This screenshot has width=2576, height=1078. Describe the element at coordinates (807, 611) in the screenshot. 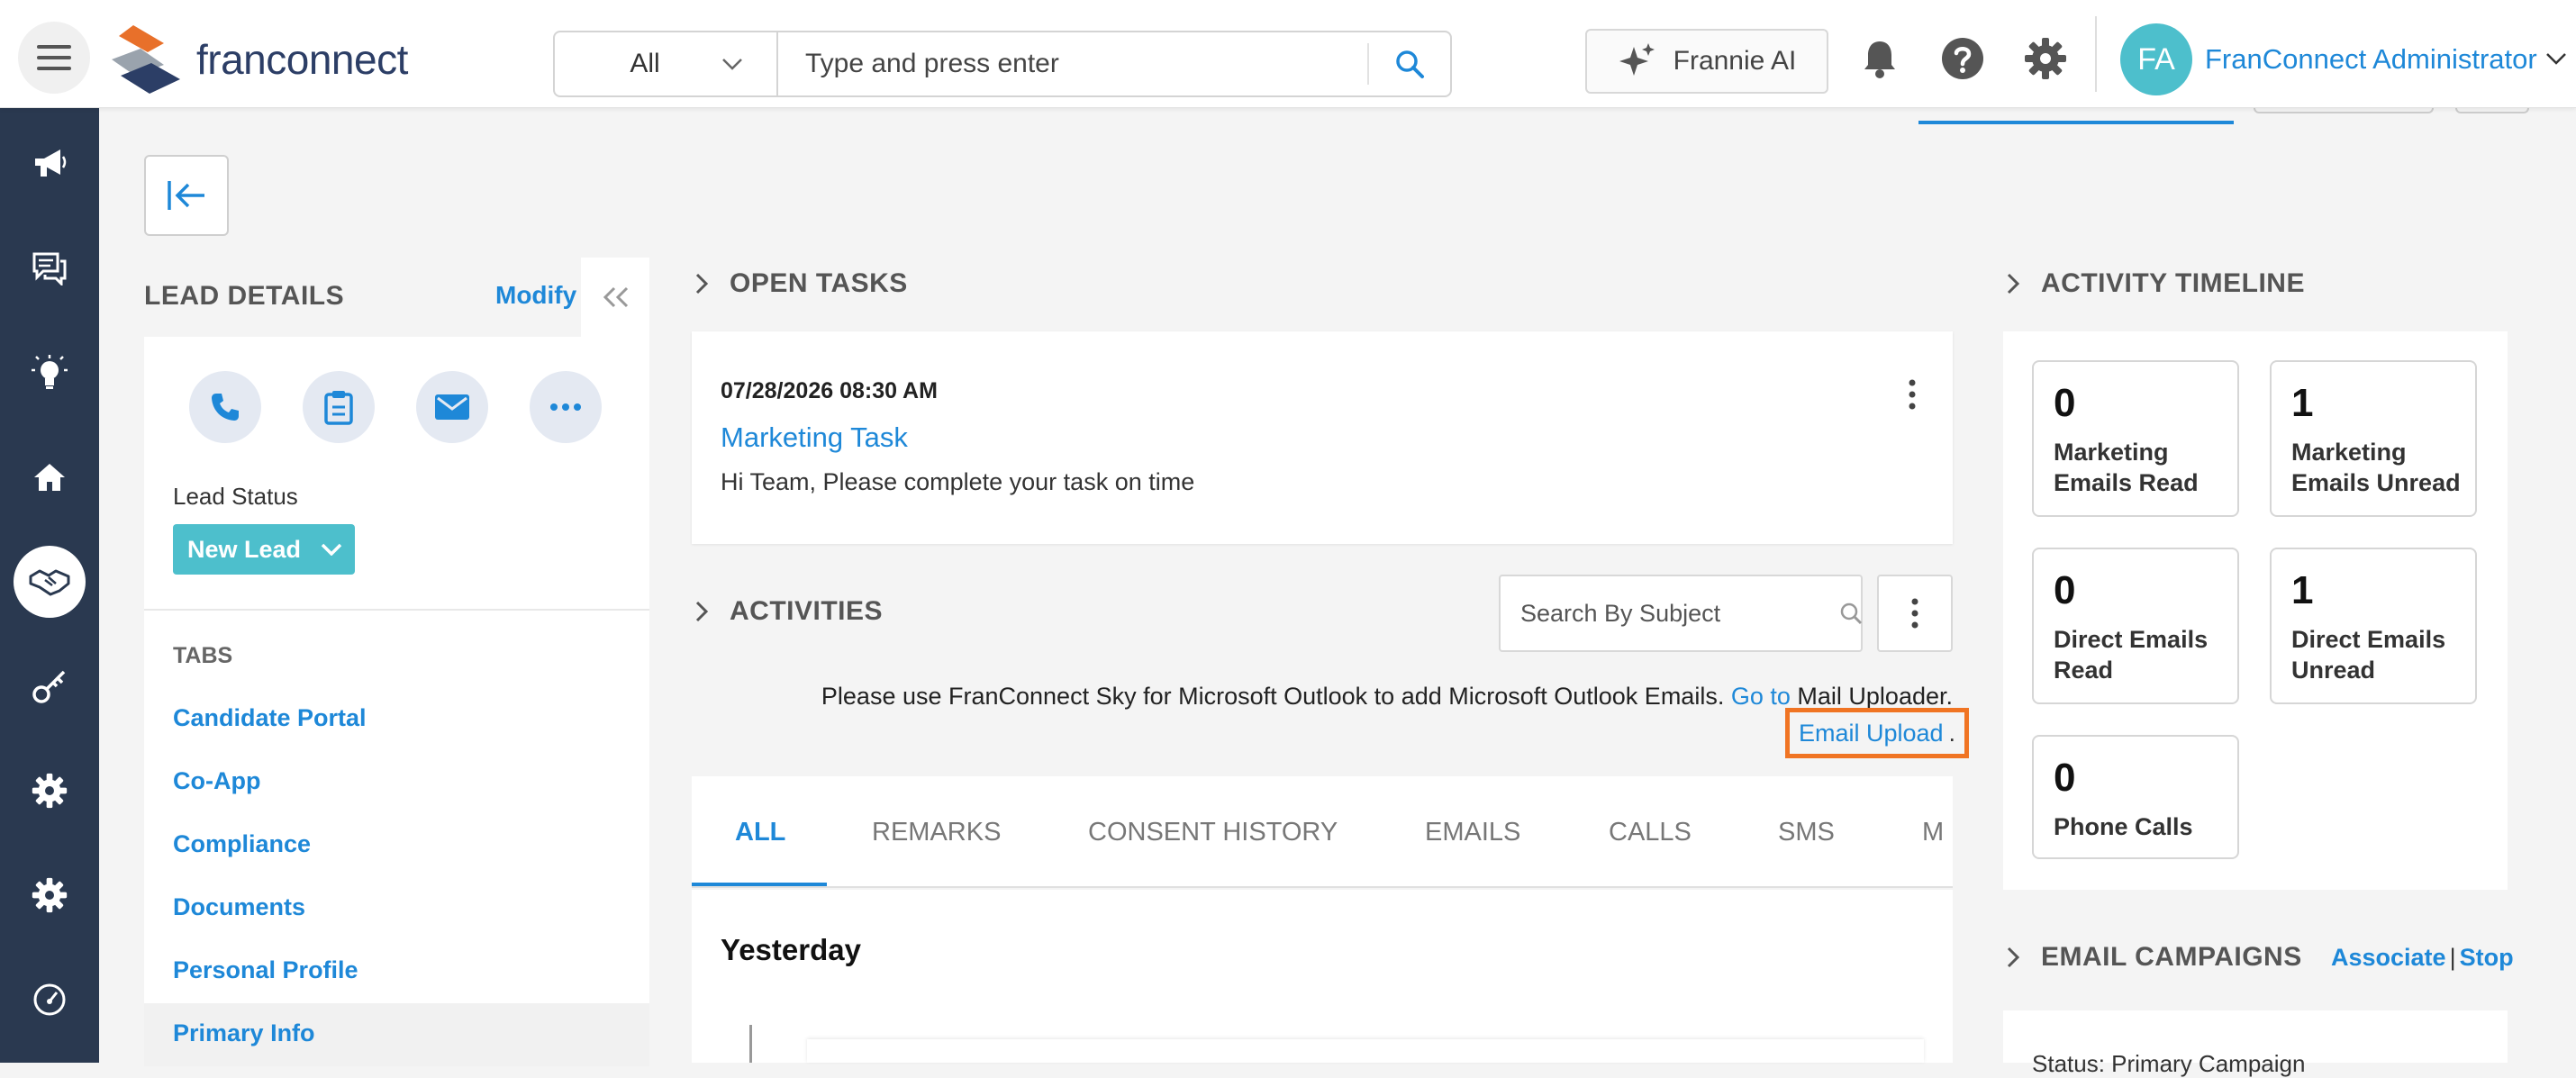

I see `activities-title: ACTIVITIES` at that location.